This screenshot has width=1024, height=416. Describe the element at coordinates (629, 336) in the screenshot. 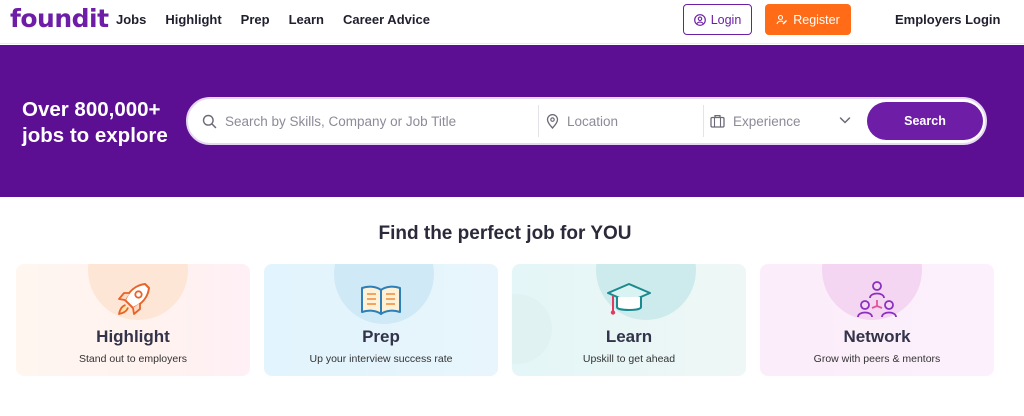

I see `card-title: Learn` at that location.